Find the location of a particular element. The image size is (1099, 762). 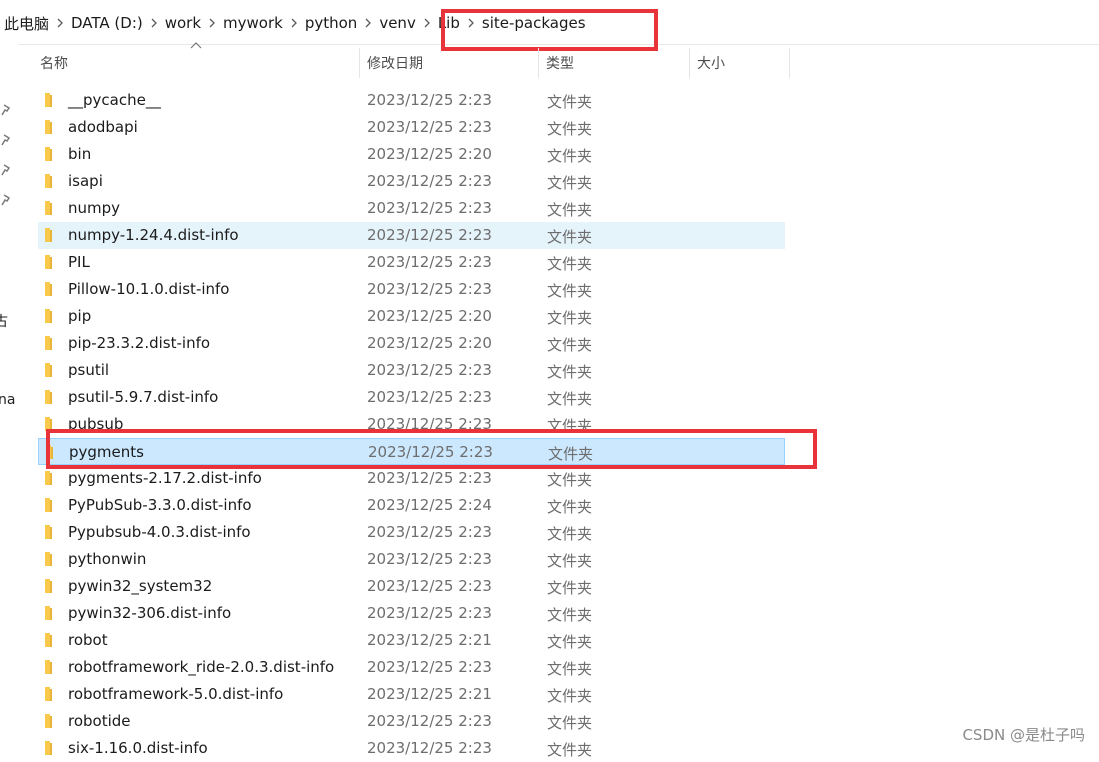

file-row: six-1.16.0.dist-info 2023/12/25 2:23 文件夹 is located at coordinates (411, 748).